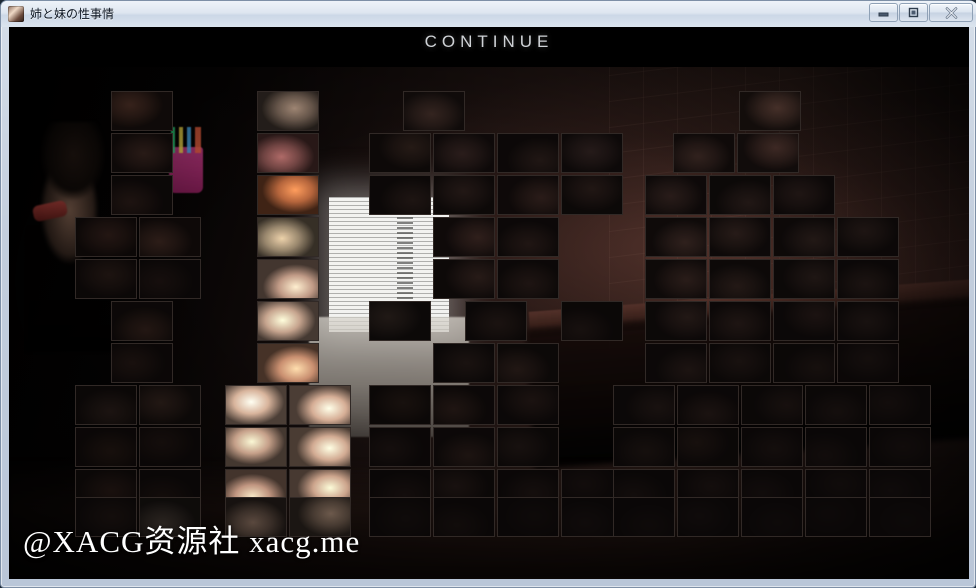 The height and width of the screenshot is (588, 976). I want to click on title-bar: 姉と妹の性事情, so click(488, 14).